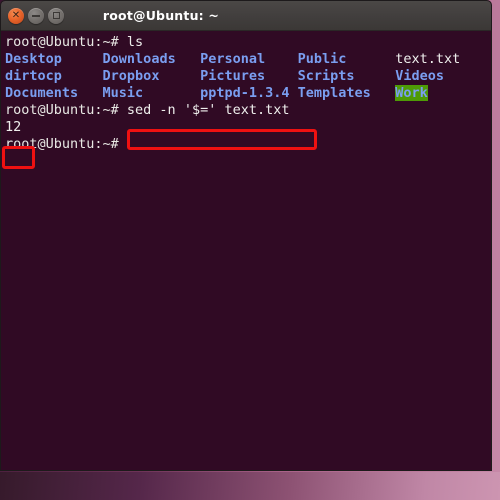  Describe the element at coordinates (246, 16) in the screenshot. I see `window-titlebar: ✕ root@Ubuntu: ~` at that location.